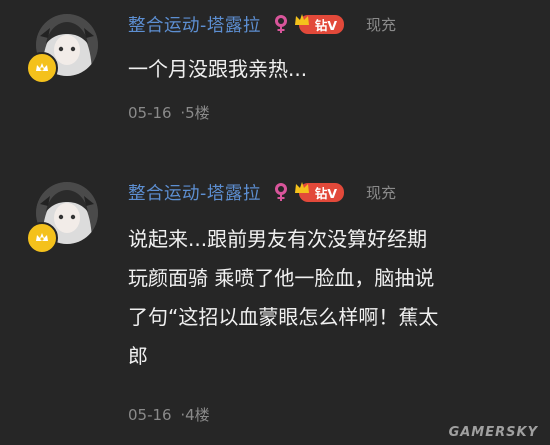  I want to click on comment-meta: 05-16 ·4楼, so click(169, 414).